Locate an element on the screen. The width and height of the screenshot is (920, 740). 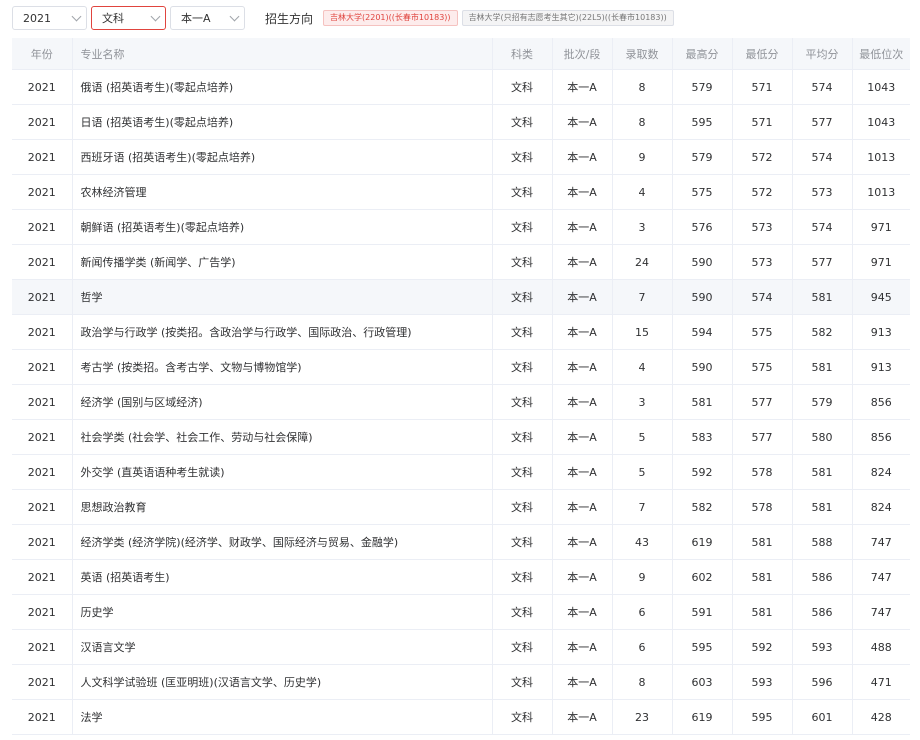
direction-tag-2: 吉林大学(只招有志愿考生其它)(22L5)((长春市10183)) is located at coordinates (567, 18).